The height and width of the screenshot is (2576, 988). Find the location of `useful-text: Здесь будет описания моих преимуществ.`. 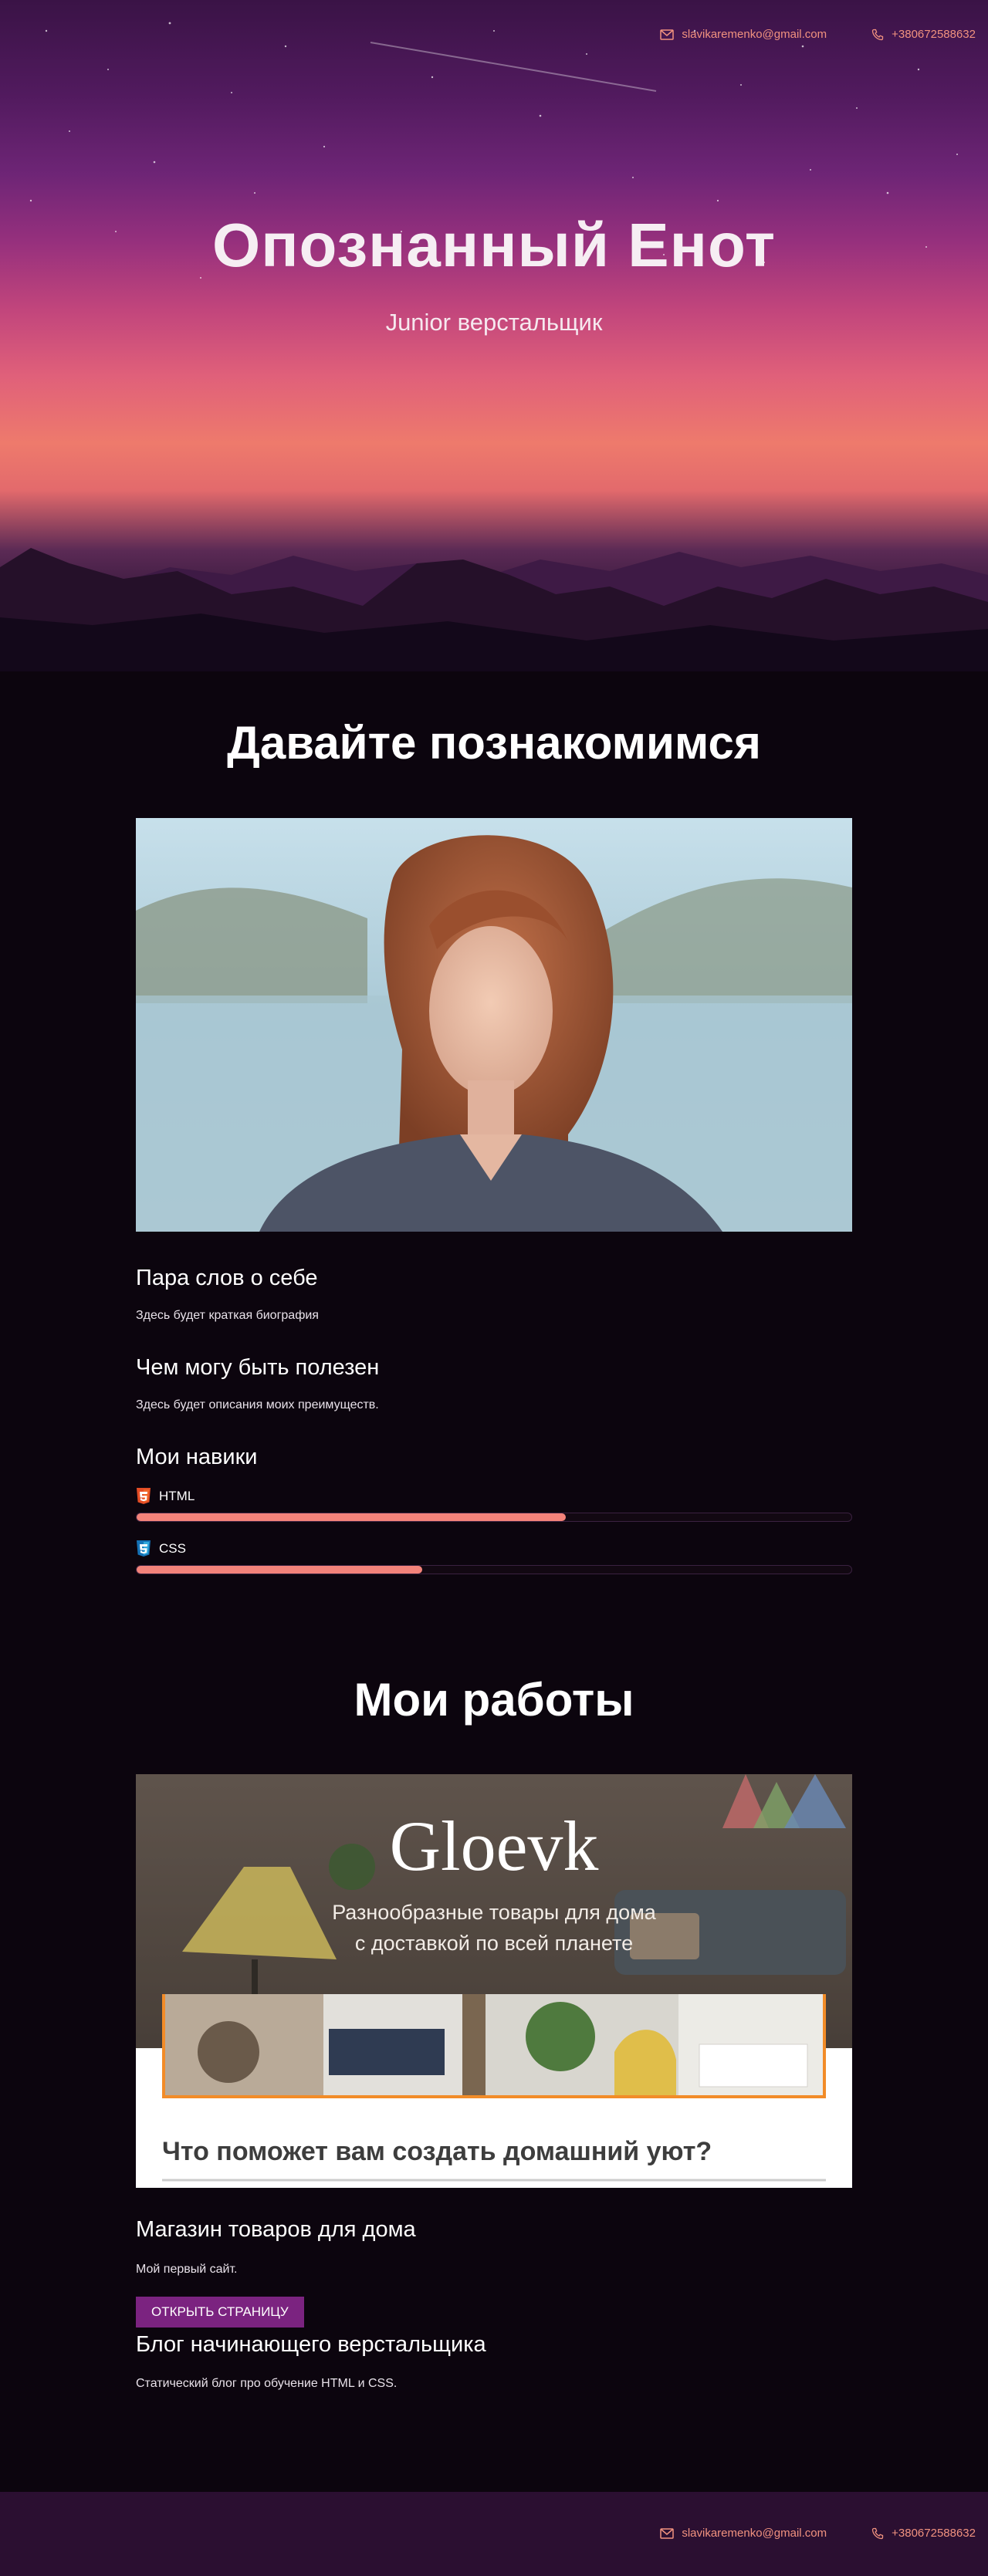

useful-text: Здесь будет описания моих преимуществ. is located at coordinates (257, 1404).